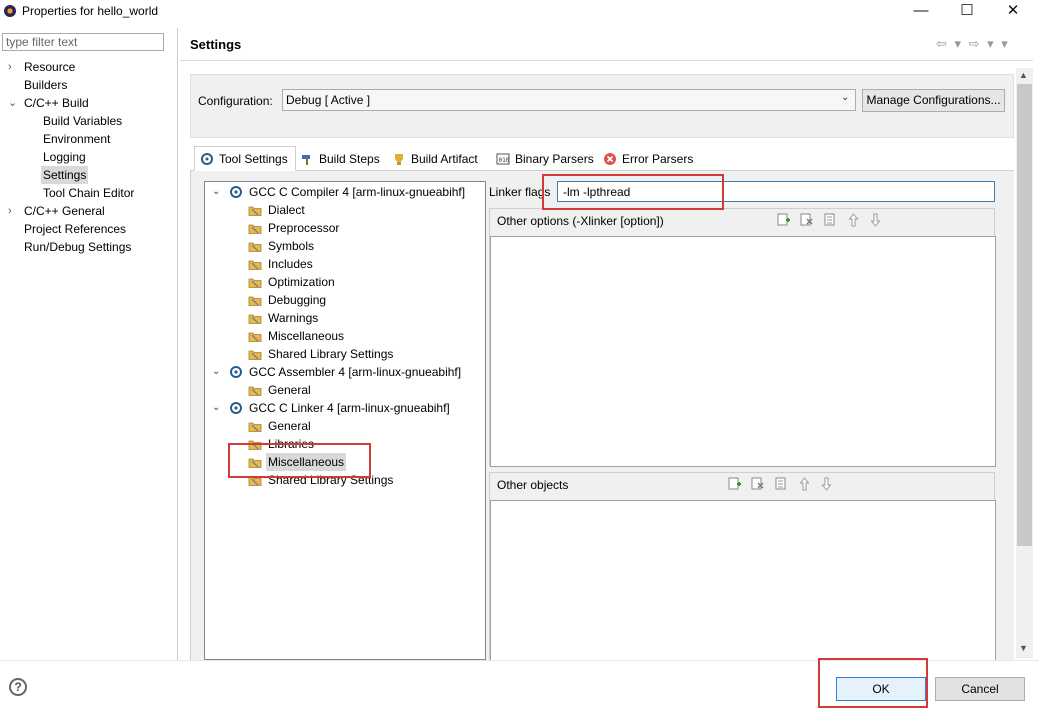  What do you see at coordinates (177, 344) in the screenshot?
I see `sash-divider` at bounding box center [177, 344].